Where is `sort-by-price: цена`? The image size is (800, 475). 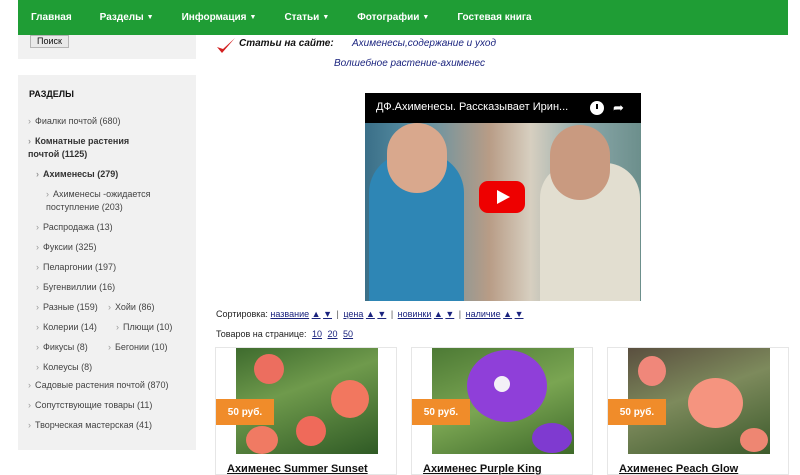
sort-by-price: цена is located at coordinates (353, 314).